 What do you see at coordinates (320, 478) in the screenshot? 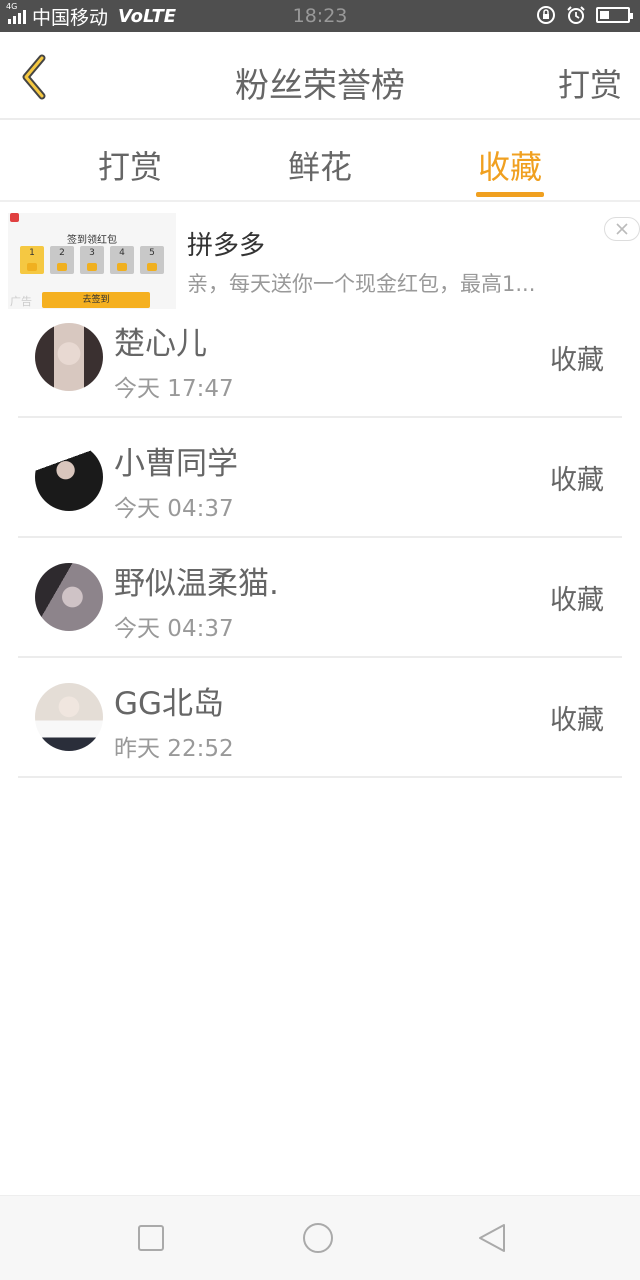
I see `list-item: 小曹同学 今天 04:37 收藏` at bounding box center [320, 478].